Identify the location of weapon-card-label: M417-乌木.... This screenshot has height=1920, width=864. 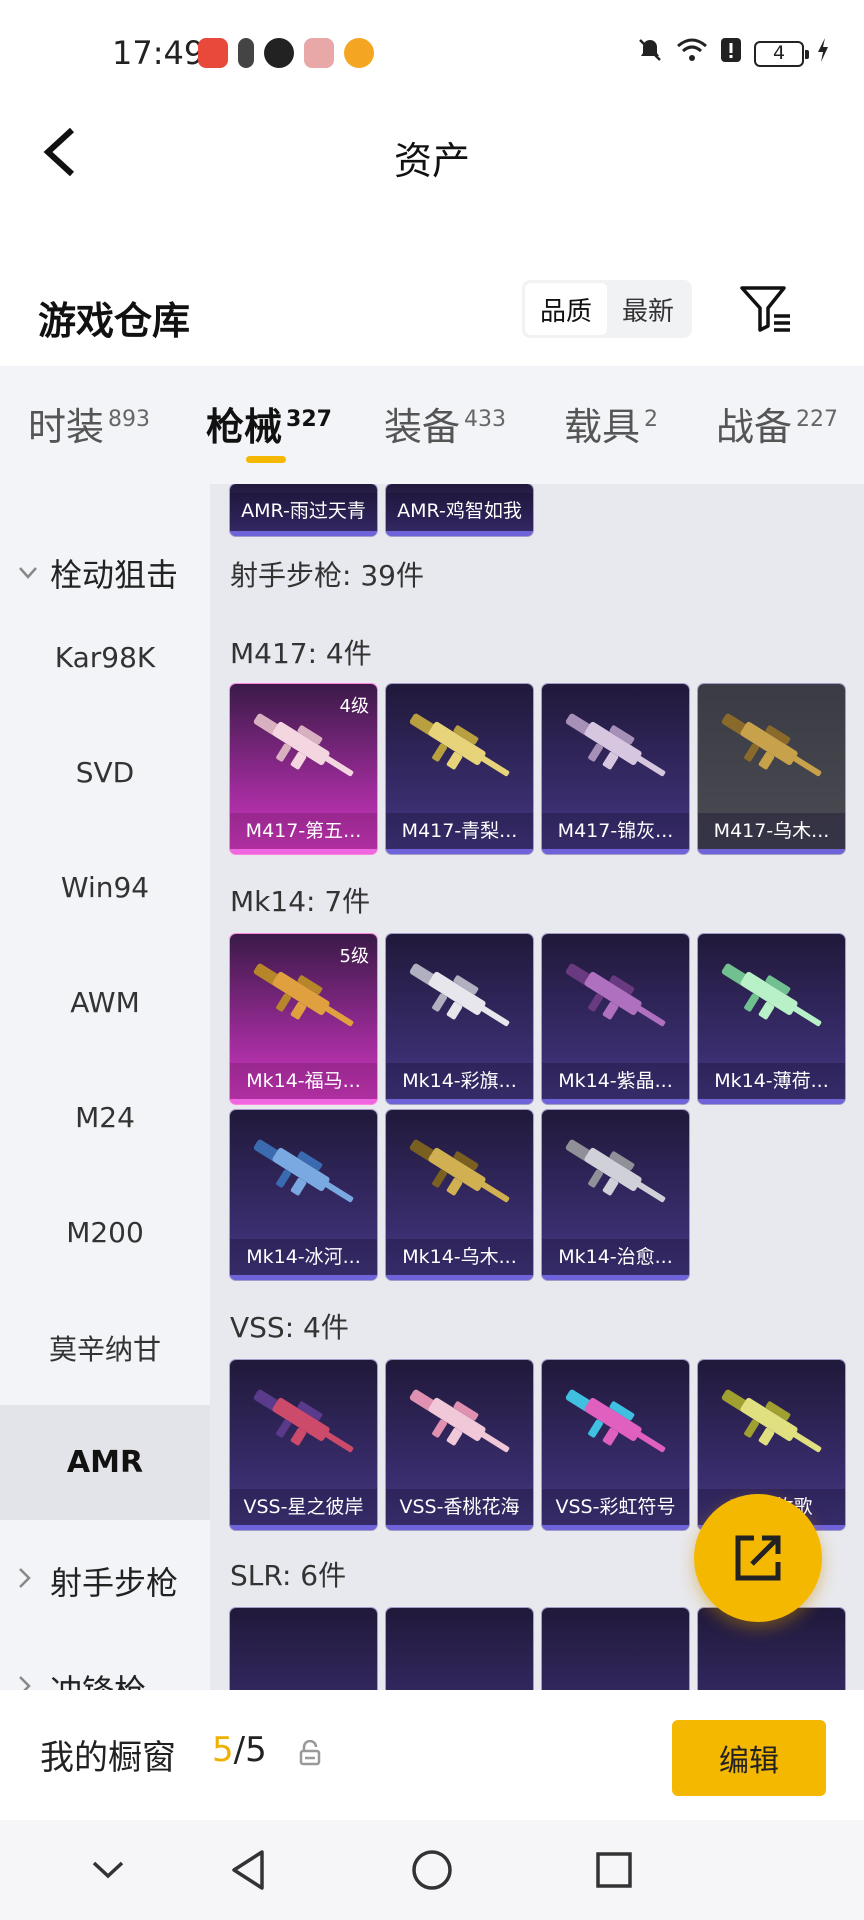
(771, 831).